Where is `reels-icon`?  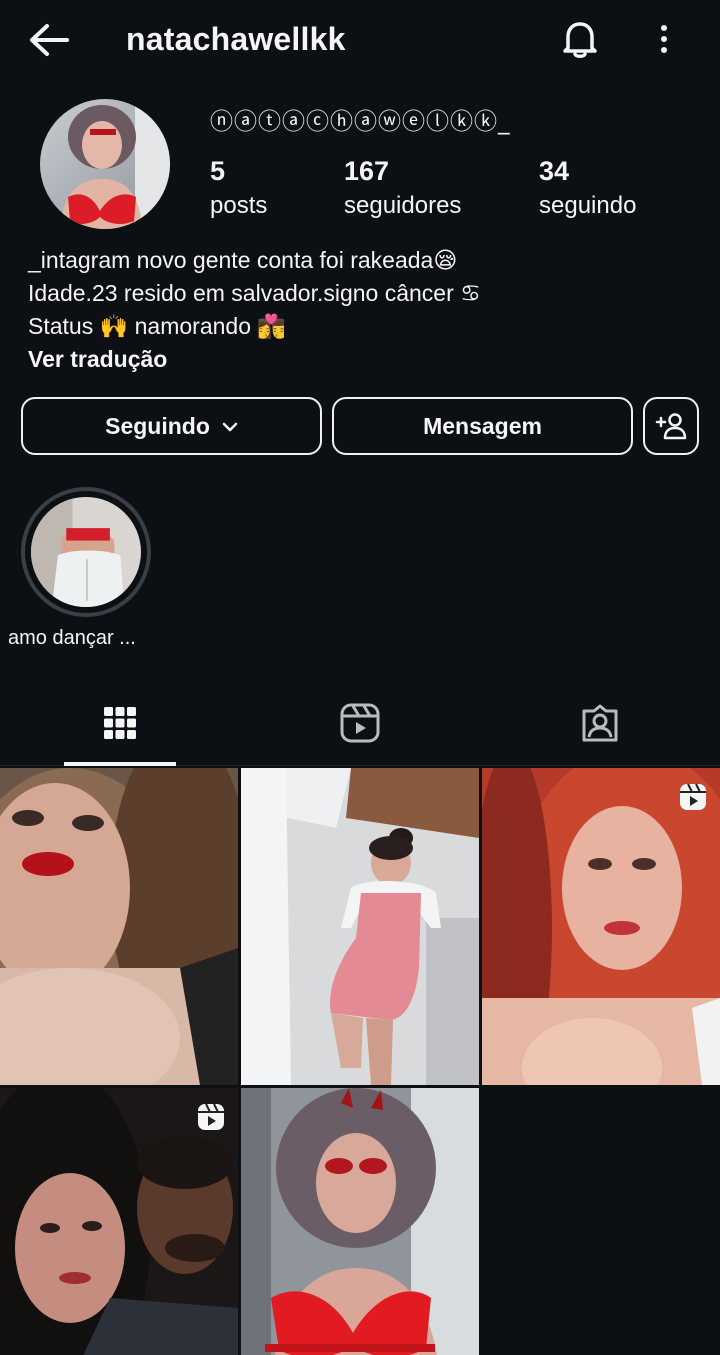
reels-icon is located at coordinates (360, 723).